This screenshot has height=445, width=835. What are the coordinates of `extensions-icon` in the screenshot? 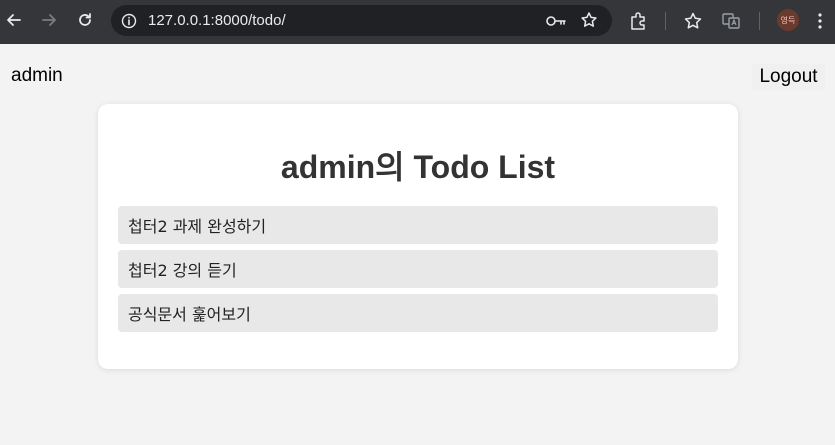 It's located at (638, 21).